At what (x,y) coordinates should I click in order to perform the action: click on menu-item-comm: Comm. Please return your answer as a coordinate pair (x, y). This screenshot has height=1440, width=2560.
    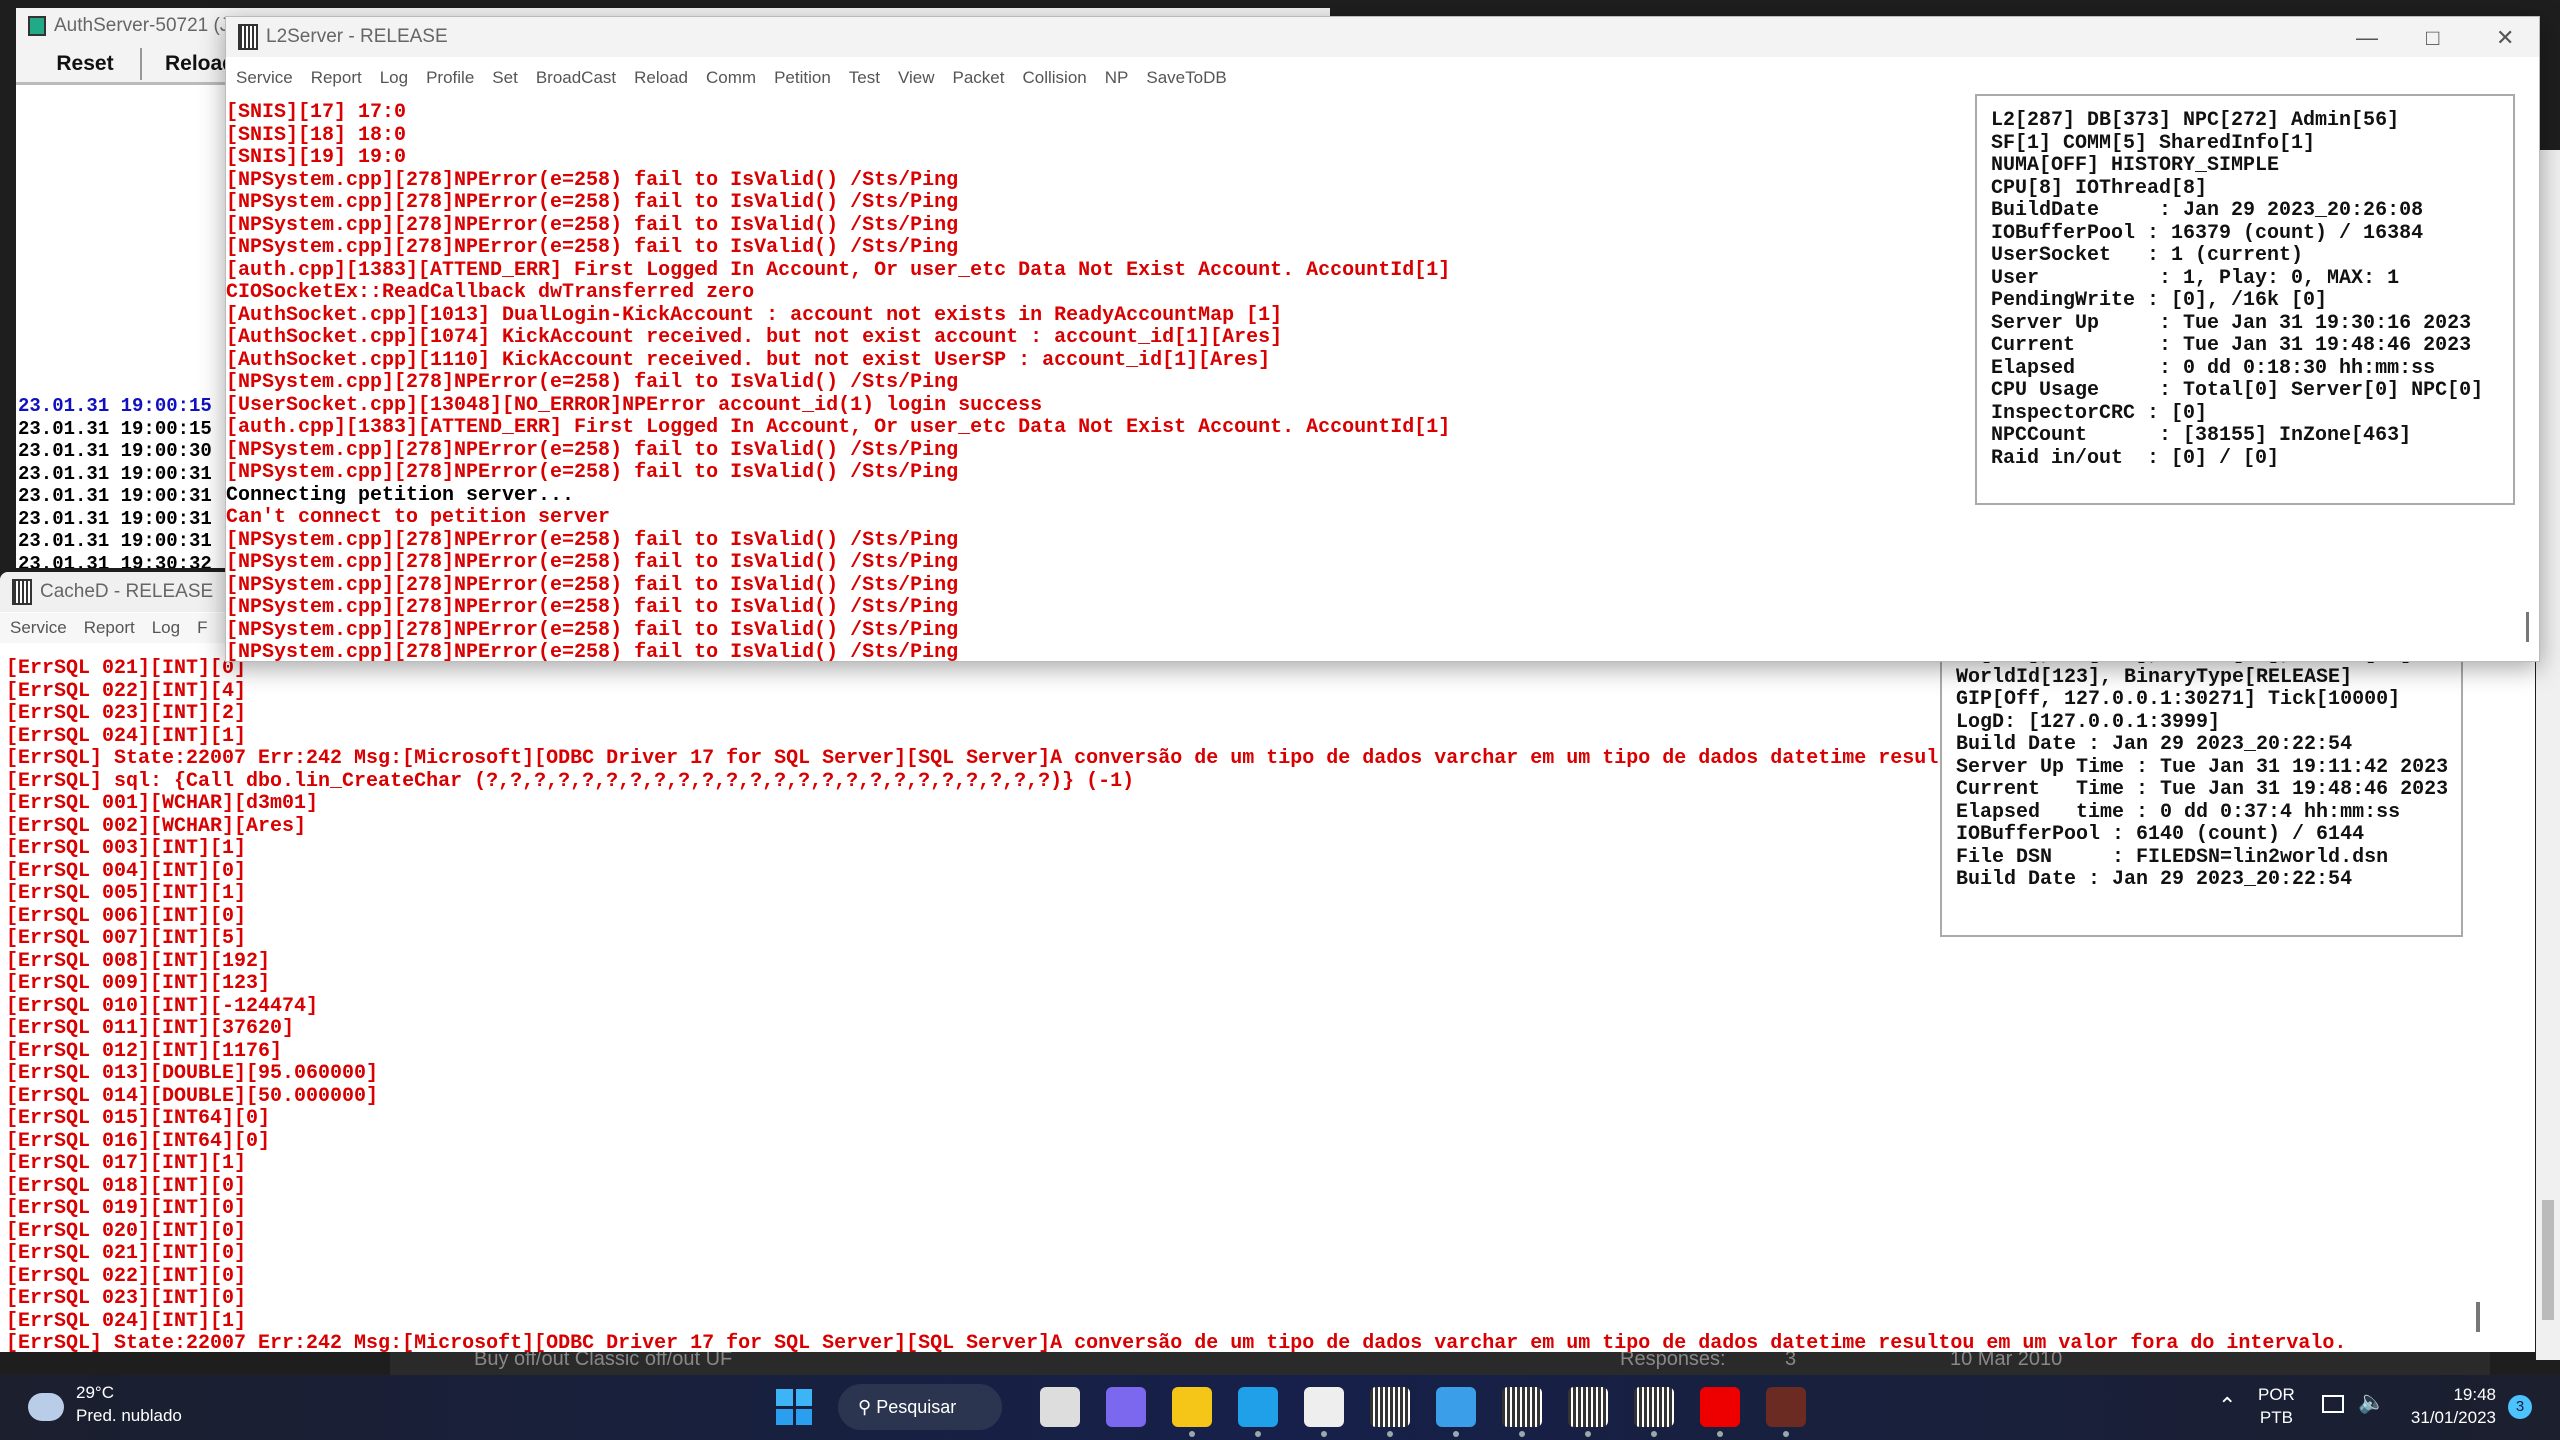
    Looking at the image, I should click on (731, 78).